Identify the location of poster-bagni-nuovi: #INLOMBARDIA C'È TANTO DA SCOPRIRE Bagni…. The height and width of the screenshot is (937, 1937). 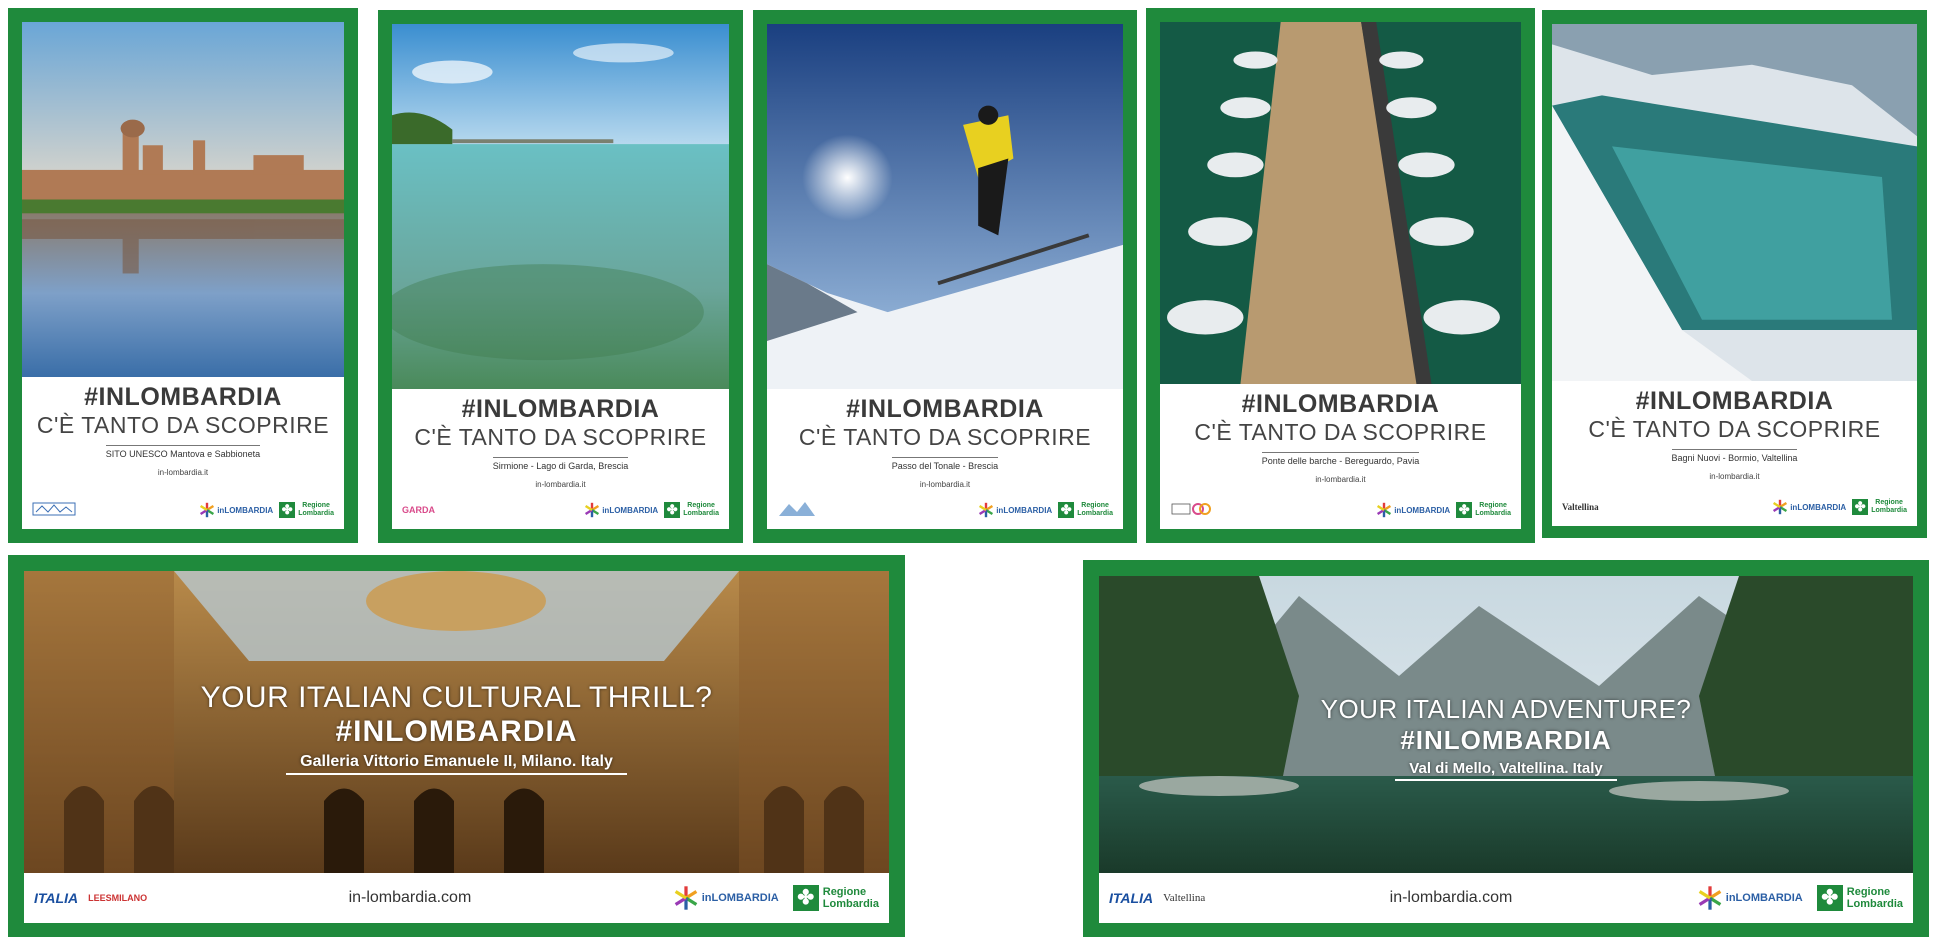
(1734, 274).